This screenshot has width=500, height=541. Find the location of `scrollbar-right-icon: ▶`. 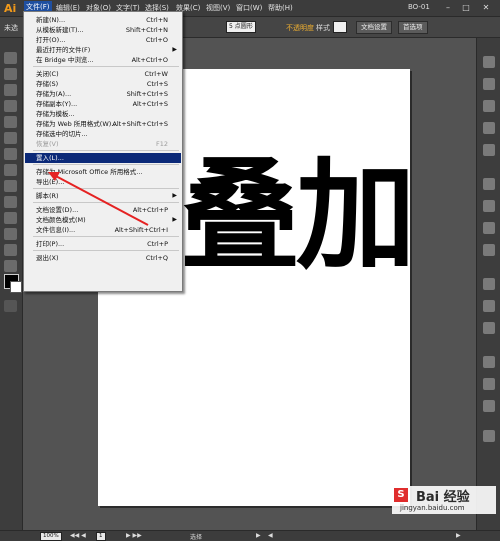

scrollbar-right-icon: ▶ is located at coordinates (458, 535).